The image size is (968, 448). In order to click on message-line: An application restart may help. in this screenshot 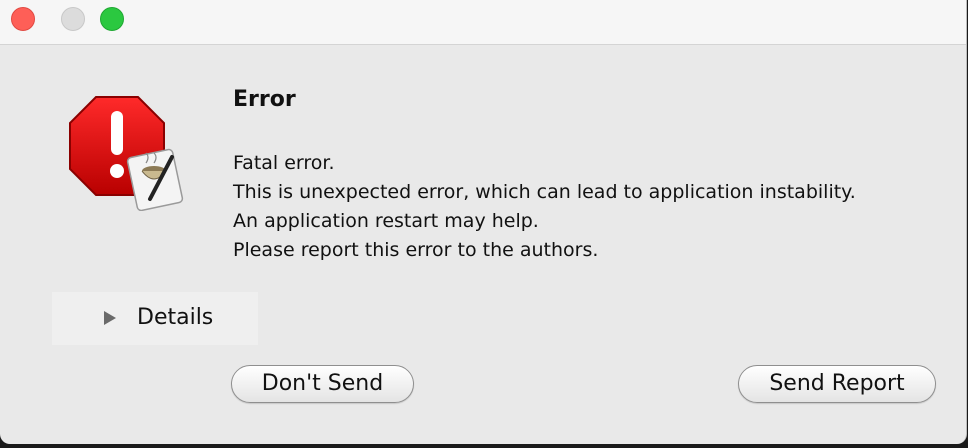, I will do `click(386, 221)`.